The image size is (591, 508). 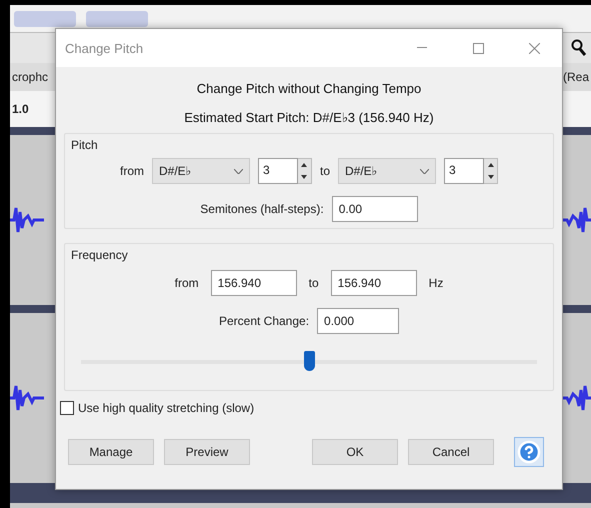 I want to click on dialog-button: Manage, so click(x=111, y=452).